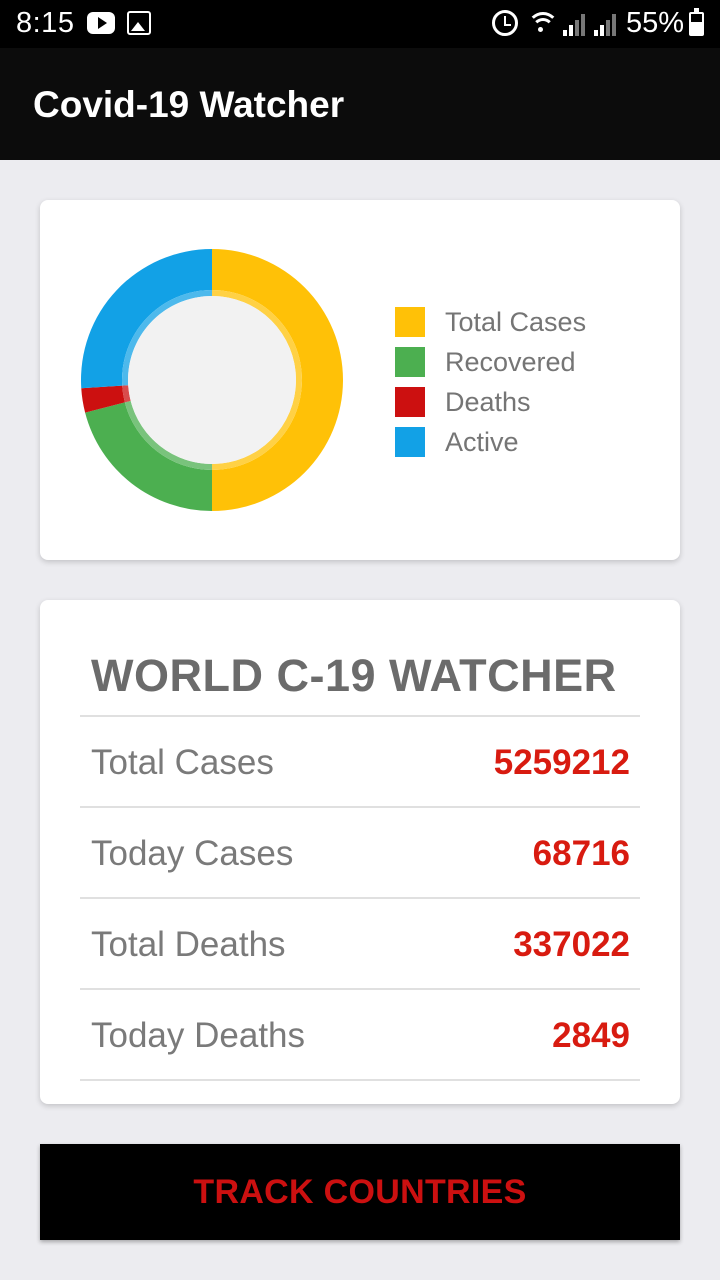  Describe the element at coordinates (139, 23) in the screenshot. I see `image-icon` at that location.